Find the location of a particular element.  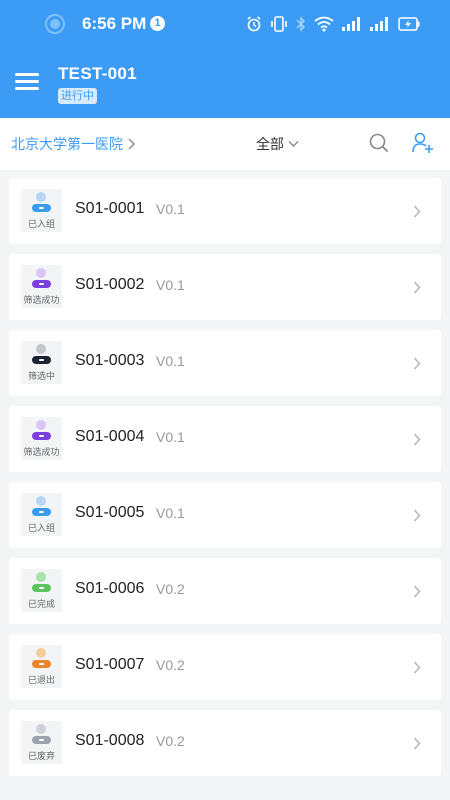

subject-status-icon: 已废弃 is located at coordinates (41, 742).